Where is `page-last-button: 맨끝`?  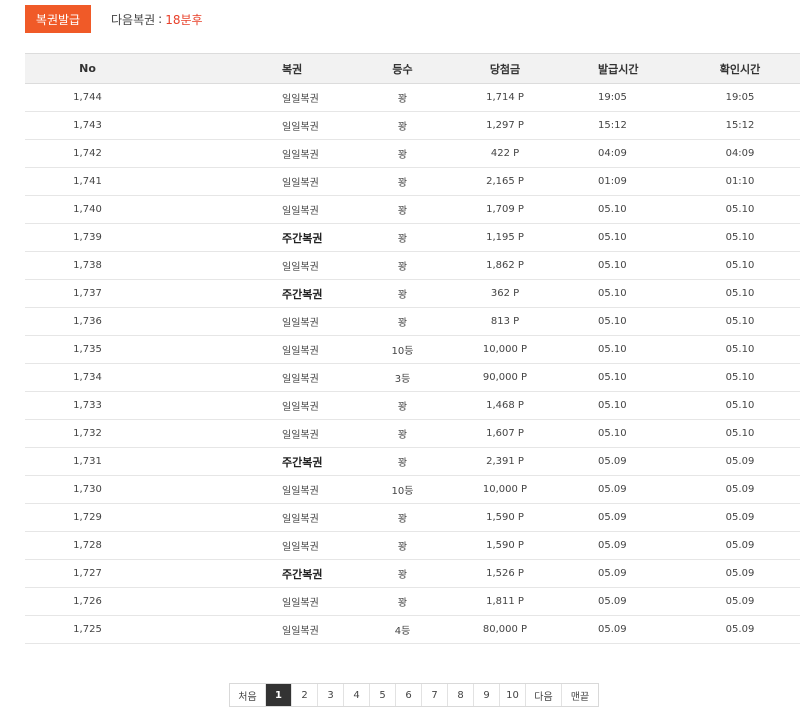
page-last-button: 맨끝 is located at coordinates (580, 695).